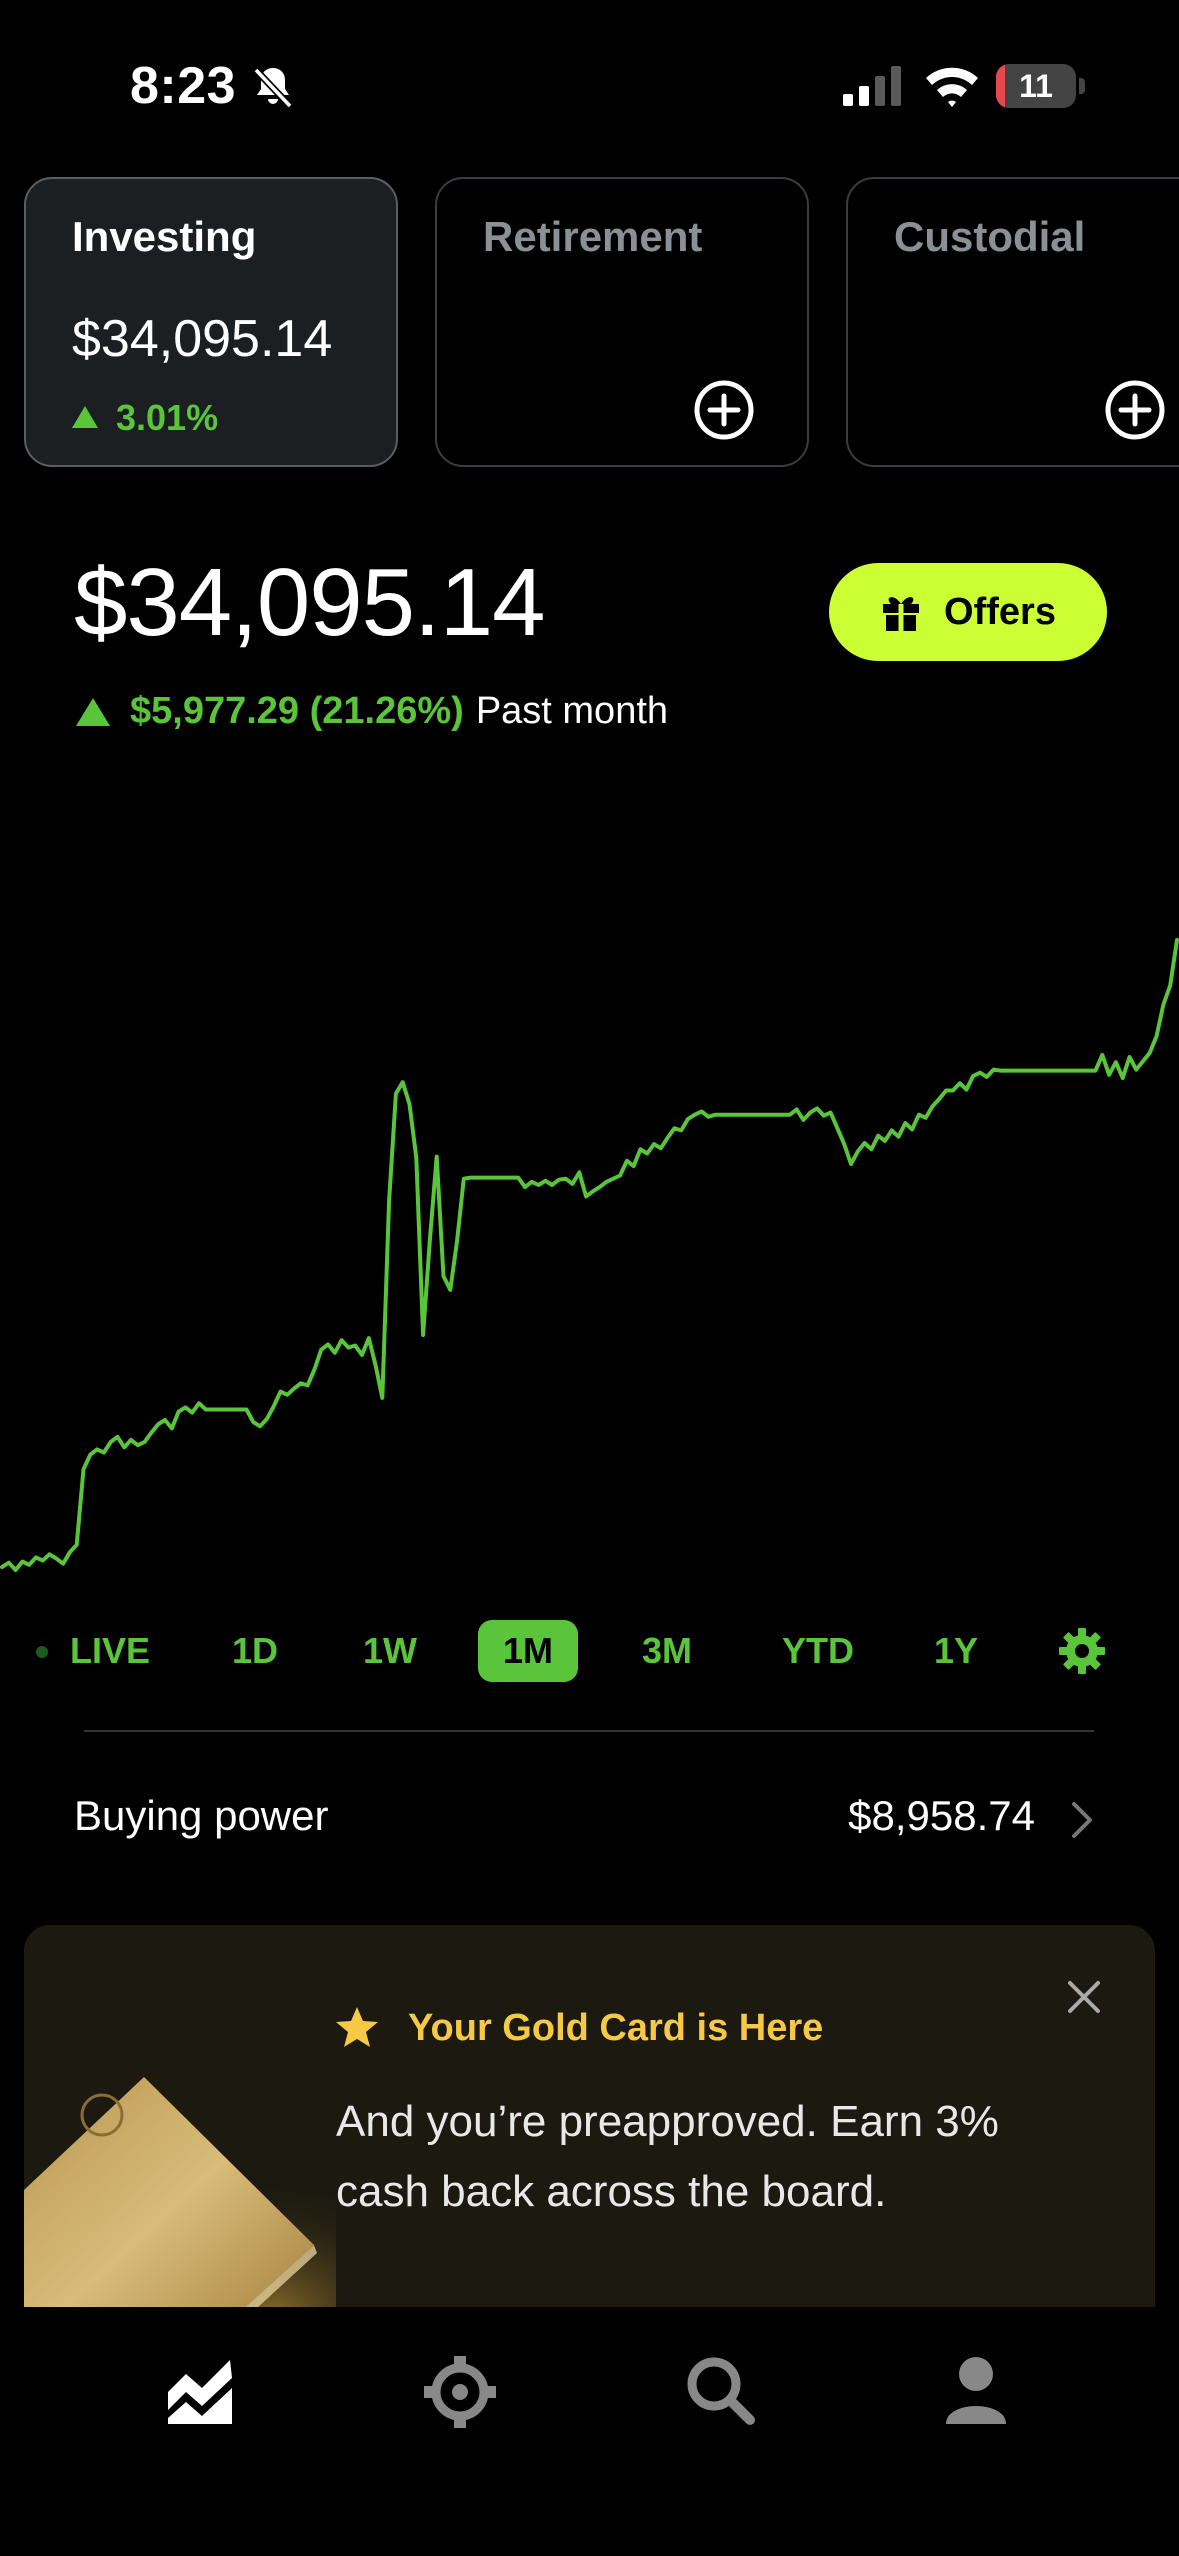 This screenshot has width=1179, height=2556. I want to click on search-icon, so click(720, 2390).